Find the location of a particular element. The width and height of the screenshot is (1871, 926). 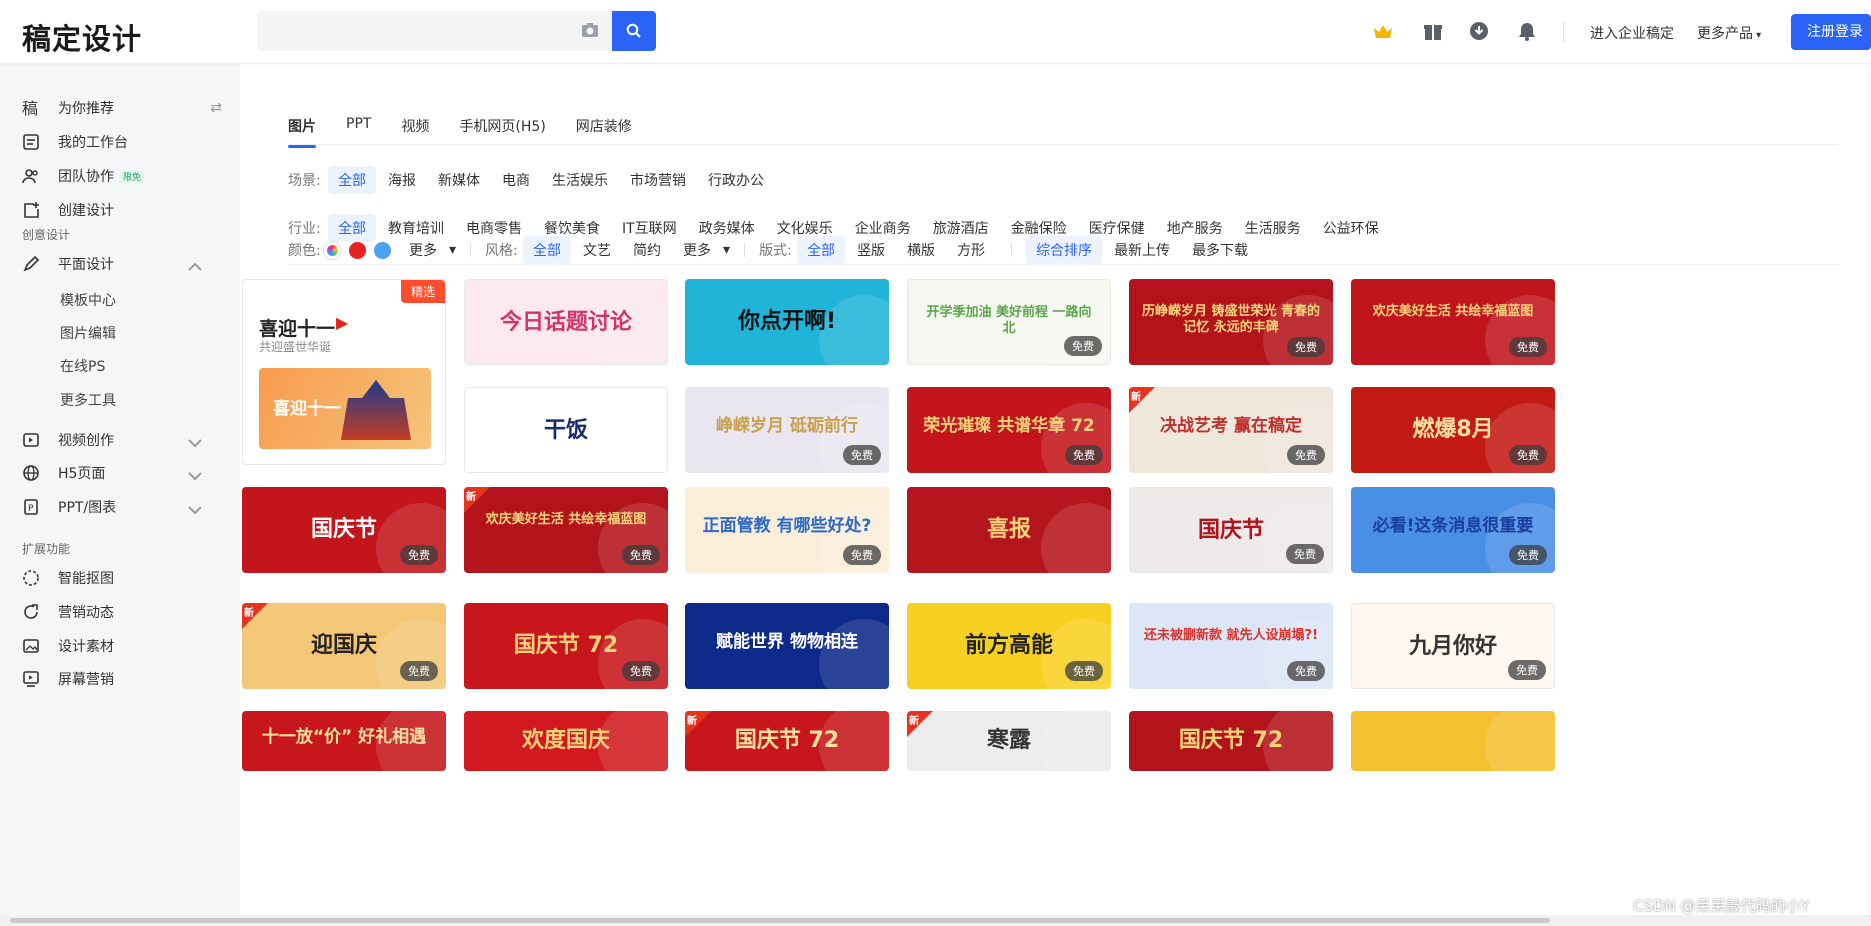

sidebar-item-recommend: 稿 为你推荐 ⇄ is located at coordinates (122, 108).